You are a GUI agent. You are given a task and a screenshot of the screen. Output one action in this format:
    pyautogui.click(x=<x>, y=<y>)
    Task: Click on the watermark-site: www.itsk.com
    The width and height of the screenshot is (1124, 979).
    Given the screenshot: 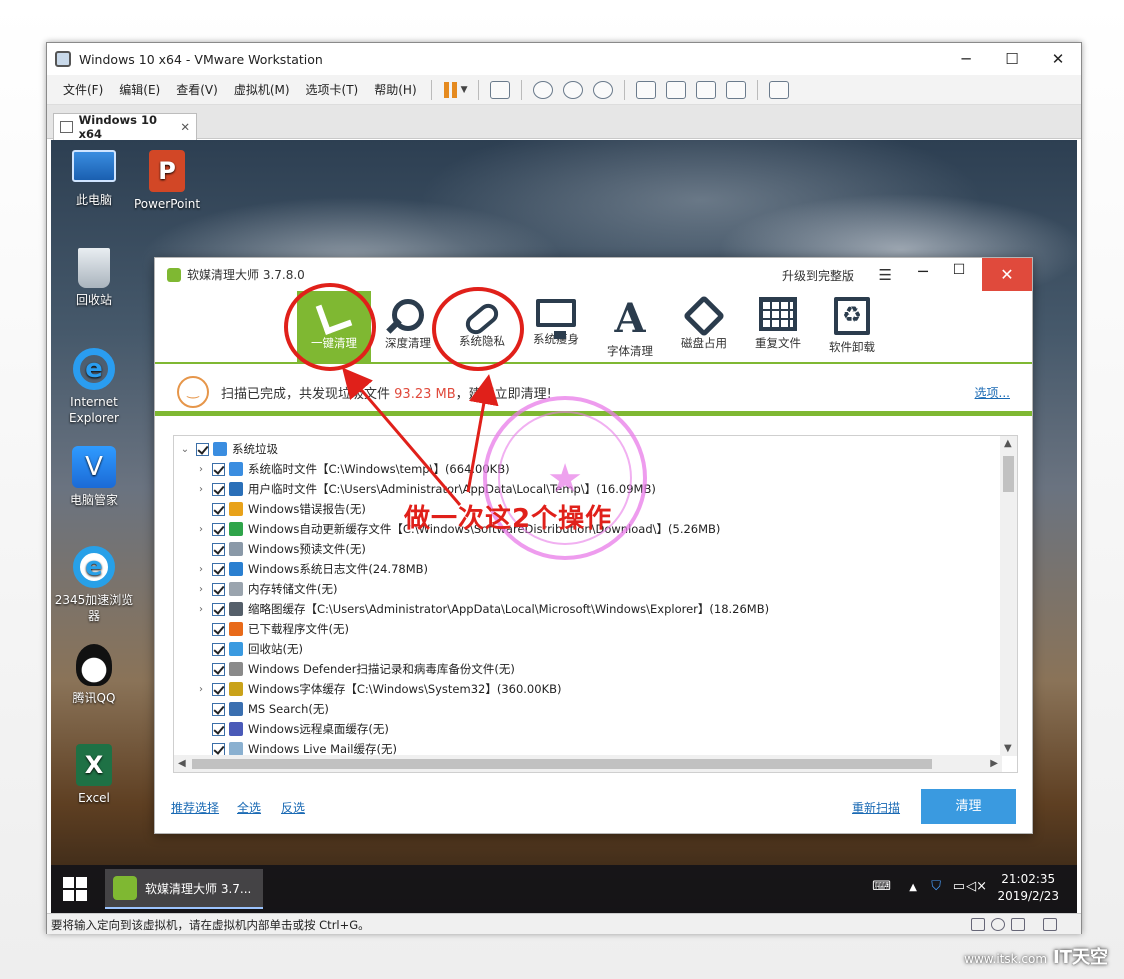 What is the action you would take?
    pyautogui.click(x=1006, y=959)
    